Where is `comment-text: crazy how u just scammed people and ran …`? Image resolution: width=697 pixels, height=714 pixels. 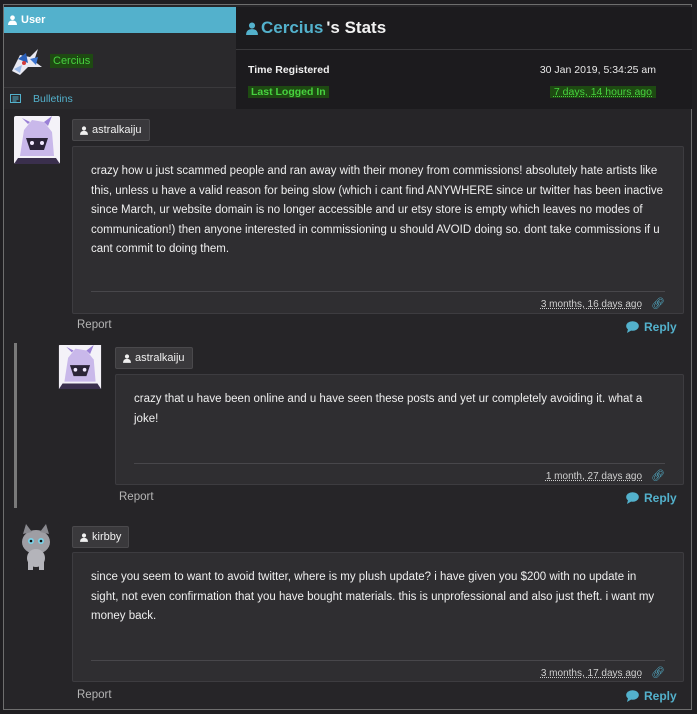
comment-text: crazy how u just scammed people and ran … is located at coordinates (377, 210).